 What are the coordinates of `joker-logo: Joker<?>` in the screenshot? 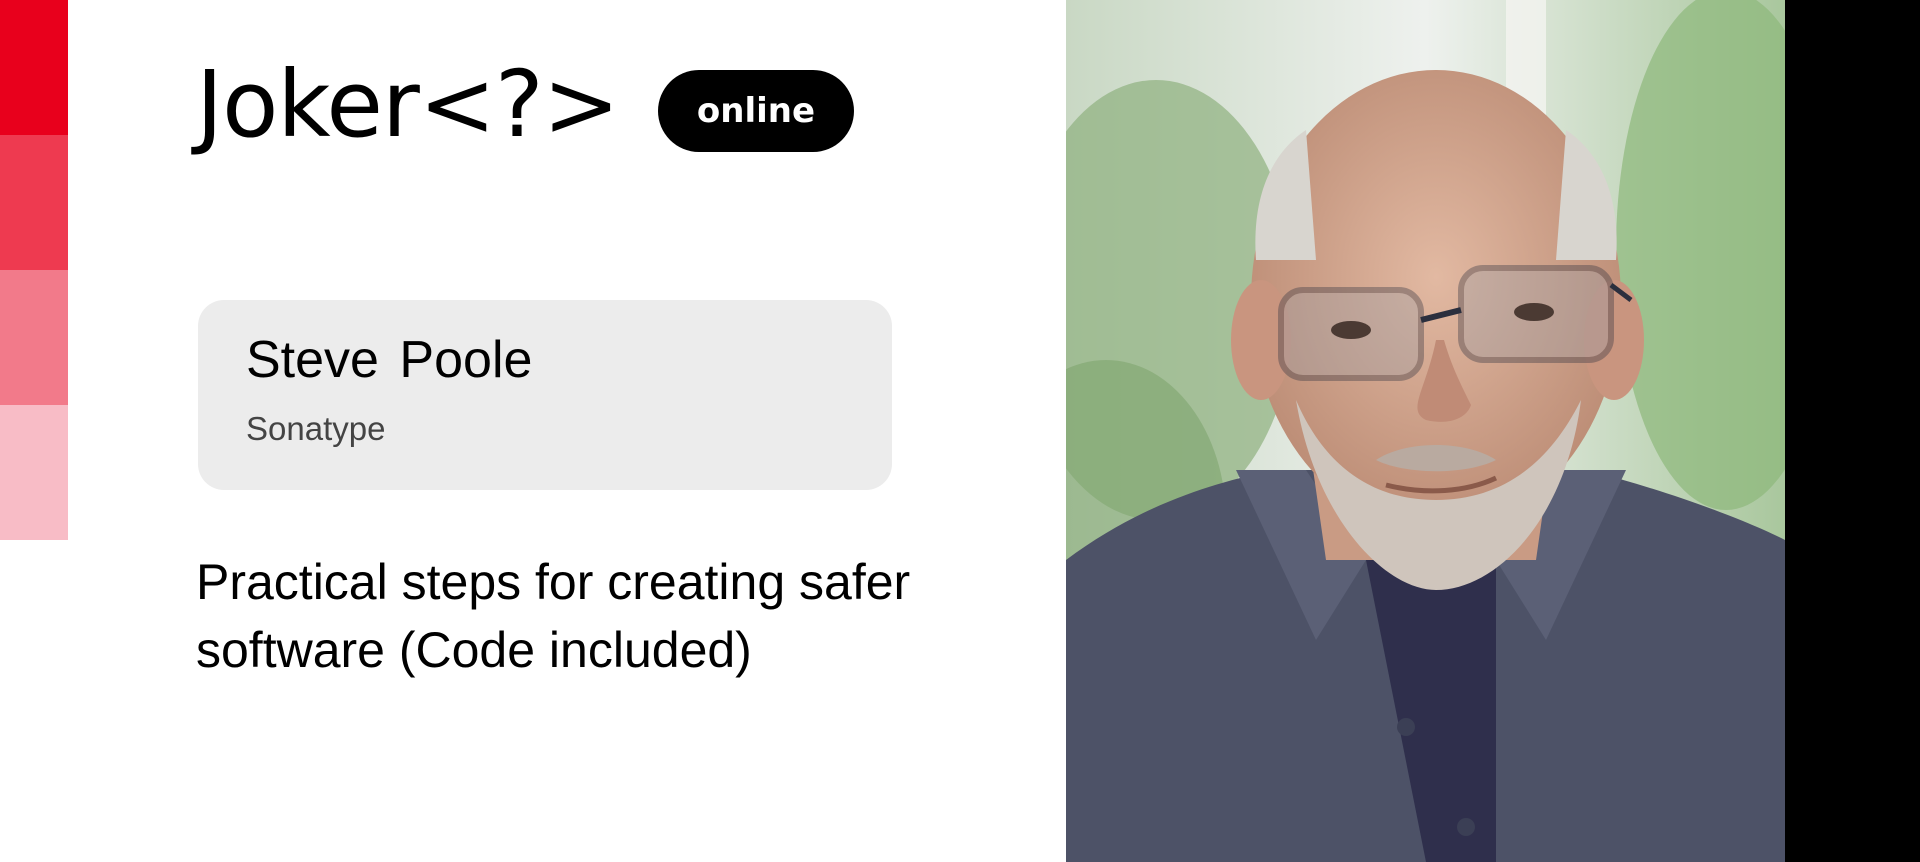 It's located at (408, 105).